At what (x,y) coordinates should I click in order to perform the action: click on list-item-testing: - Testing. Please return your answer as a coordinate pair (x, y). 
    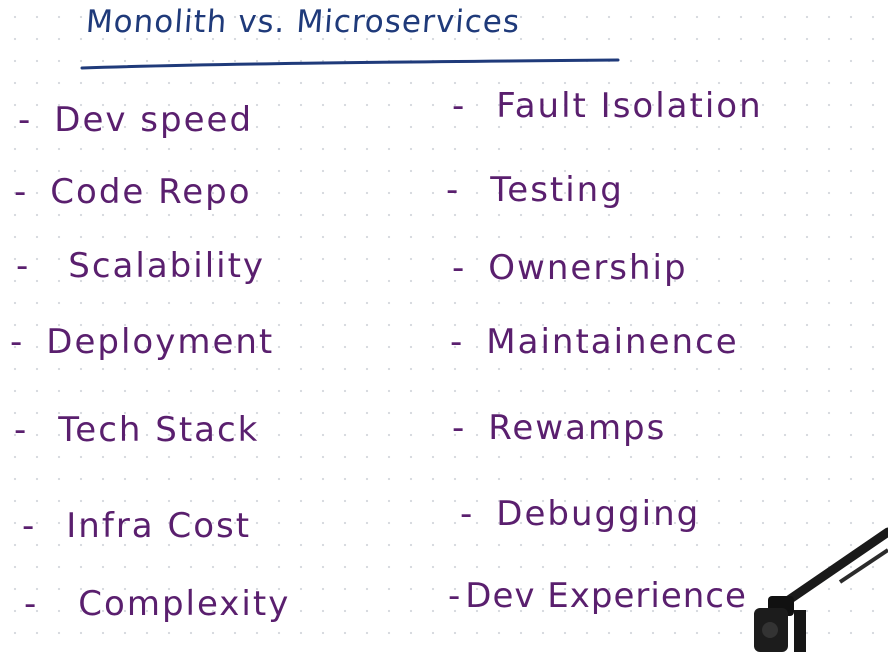
    Looking at the image, I should click on (535, 190).